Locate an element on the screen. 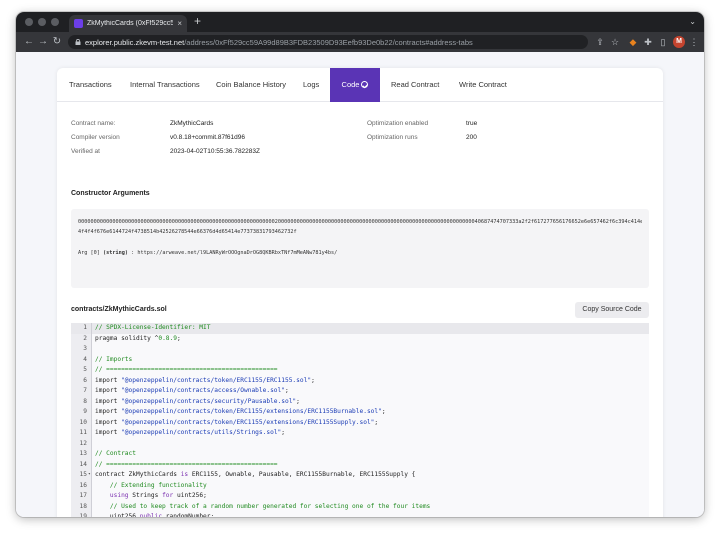 Image resolution: width=720 pixels, height=536 pixels. line-number: 18 is located at coordinates (83, 506).